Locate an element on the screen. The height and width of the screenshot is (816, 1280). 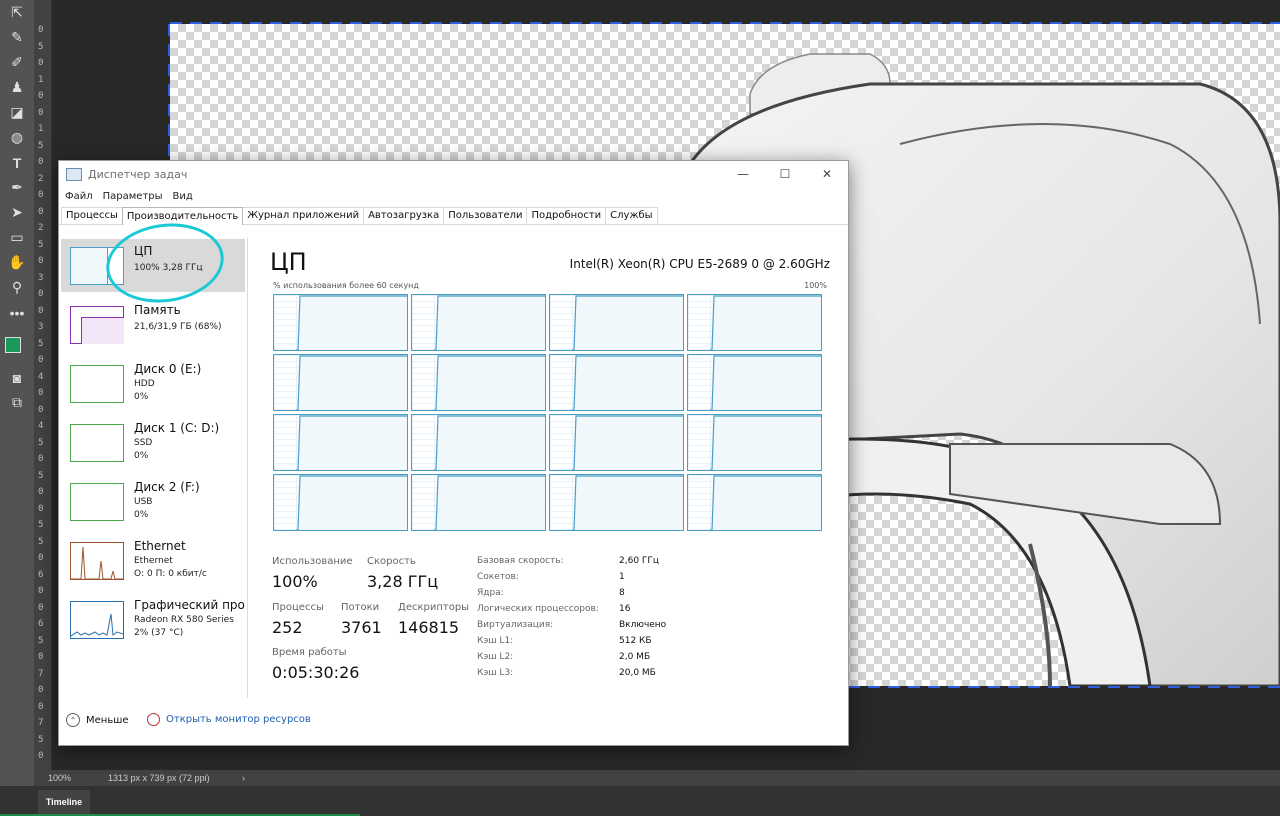
cpu-model: Intel(R) Xeon(R) CPU E5-2689 0 @ 2.60GHz is located at coordinates (699, 264).